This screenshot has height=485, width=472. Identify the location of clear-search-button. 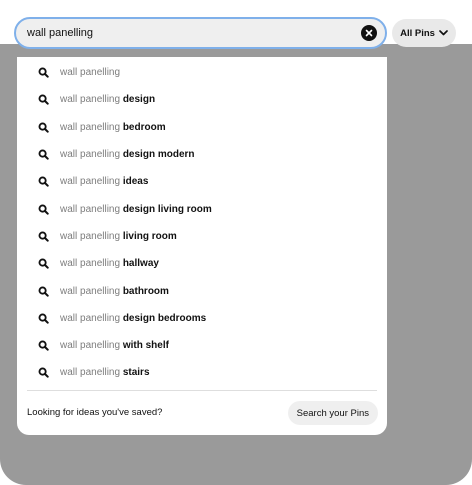
(369, 33).